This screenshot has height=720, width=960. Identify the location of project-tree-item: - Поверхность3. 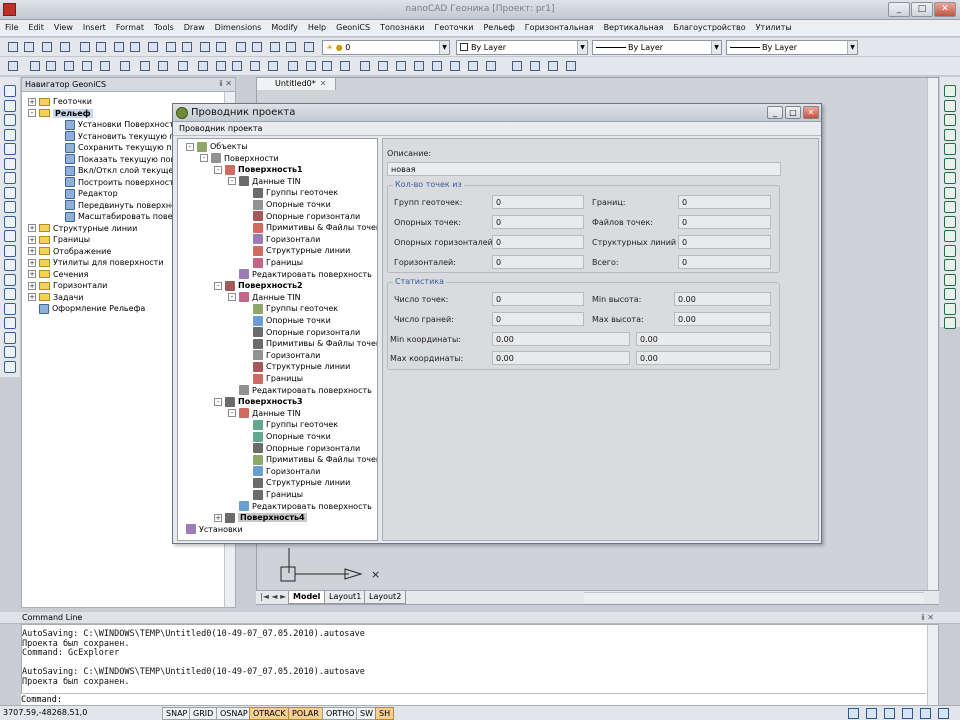
(258, 401).